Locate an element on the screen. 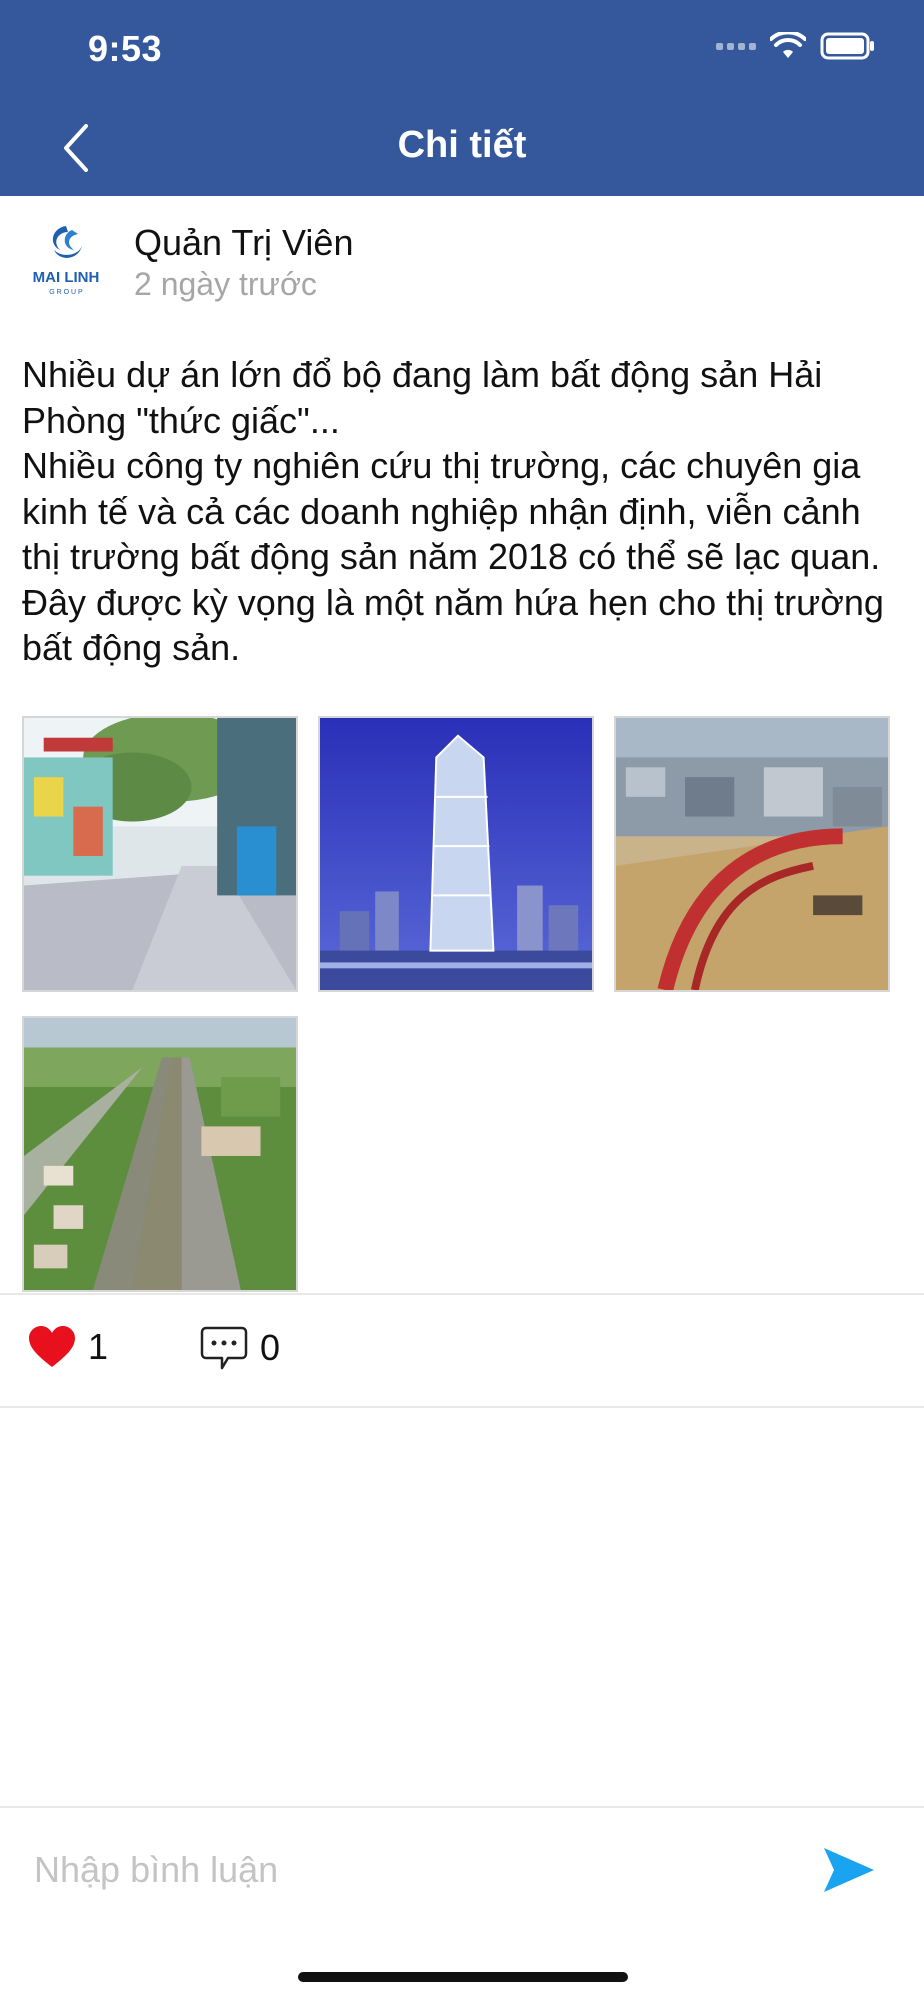 Image resolution: width=924 pixels, height=2000 pixels. comment-input is located at coordinates (414, 1870).